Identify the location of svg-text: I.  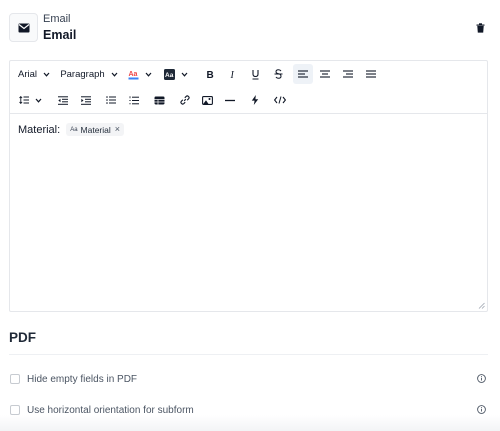
(232, 74).